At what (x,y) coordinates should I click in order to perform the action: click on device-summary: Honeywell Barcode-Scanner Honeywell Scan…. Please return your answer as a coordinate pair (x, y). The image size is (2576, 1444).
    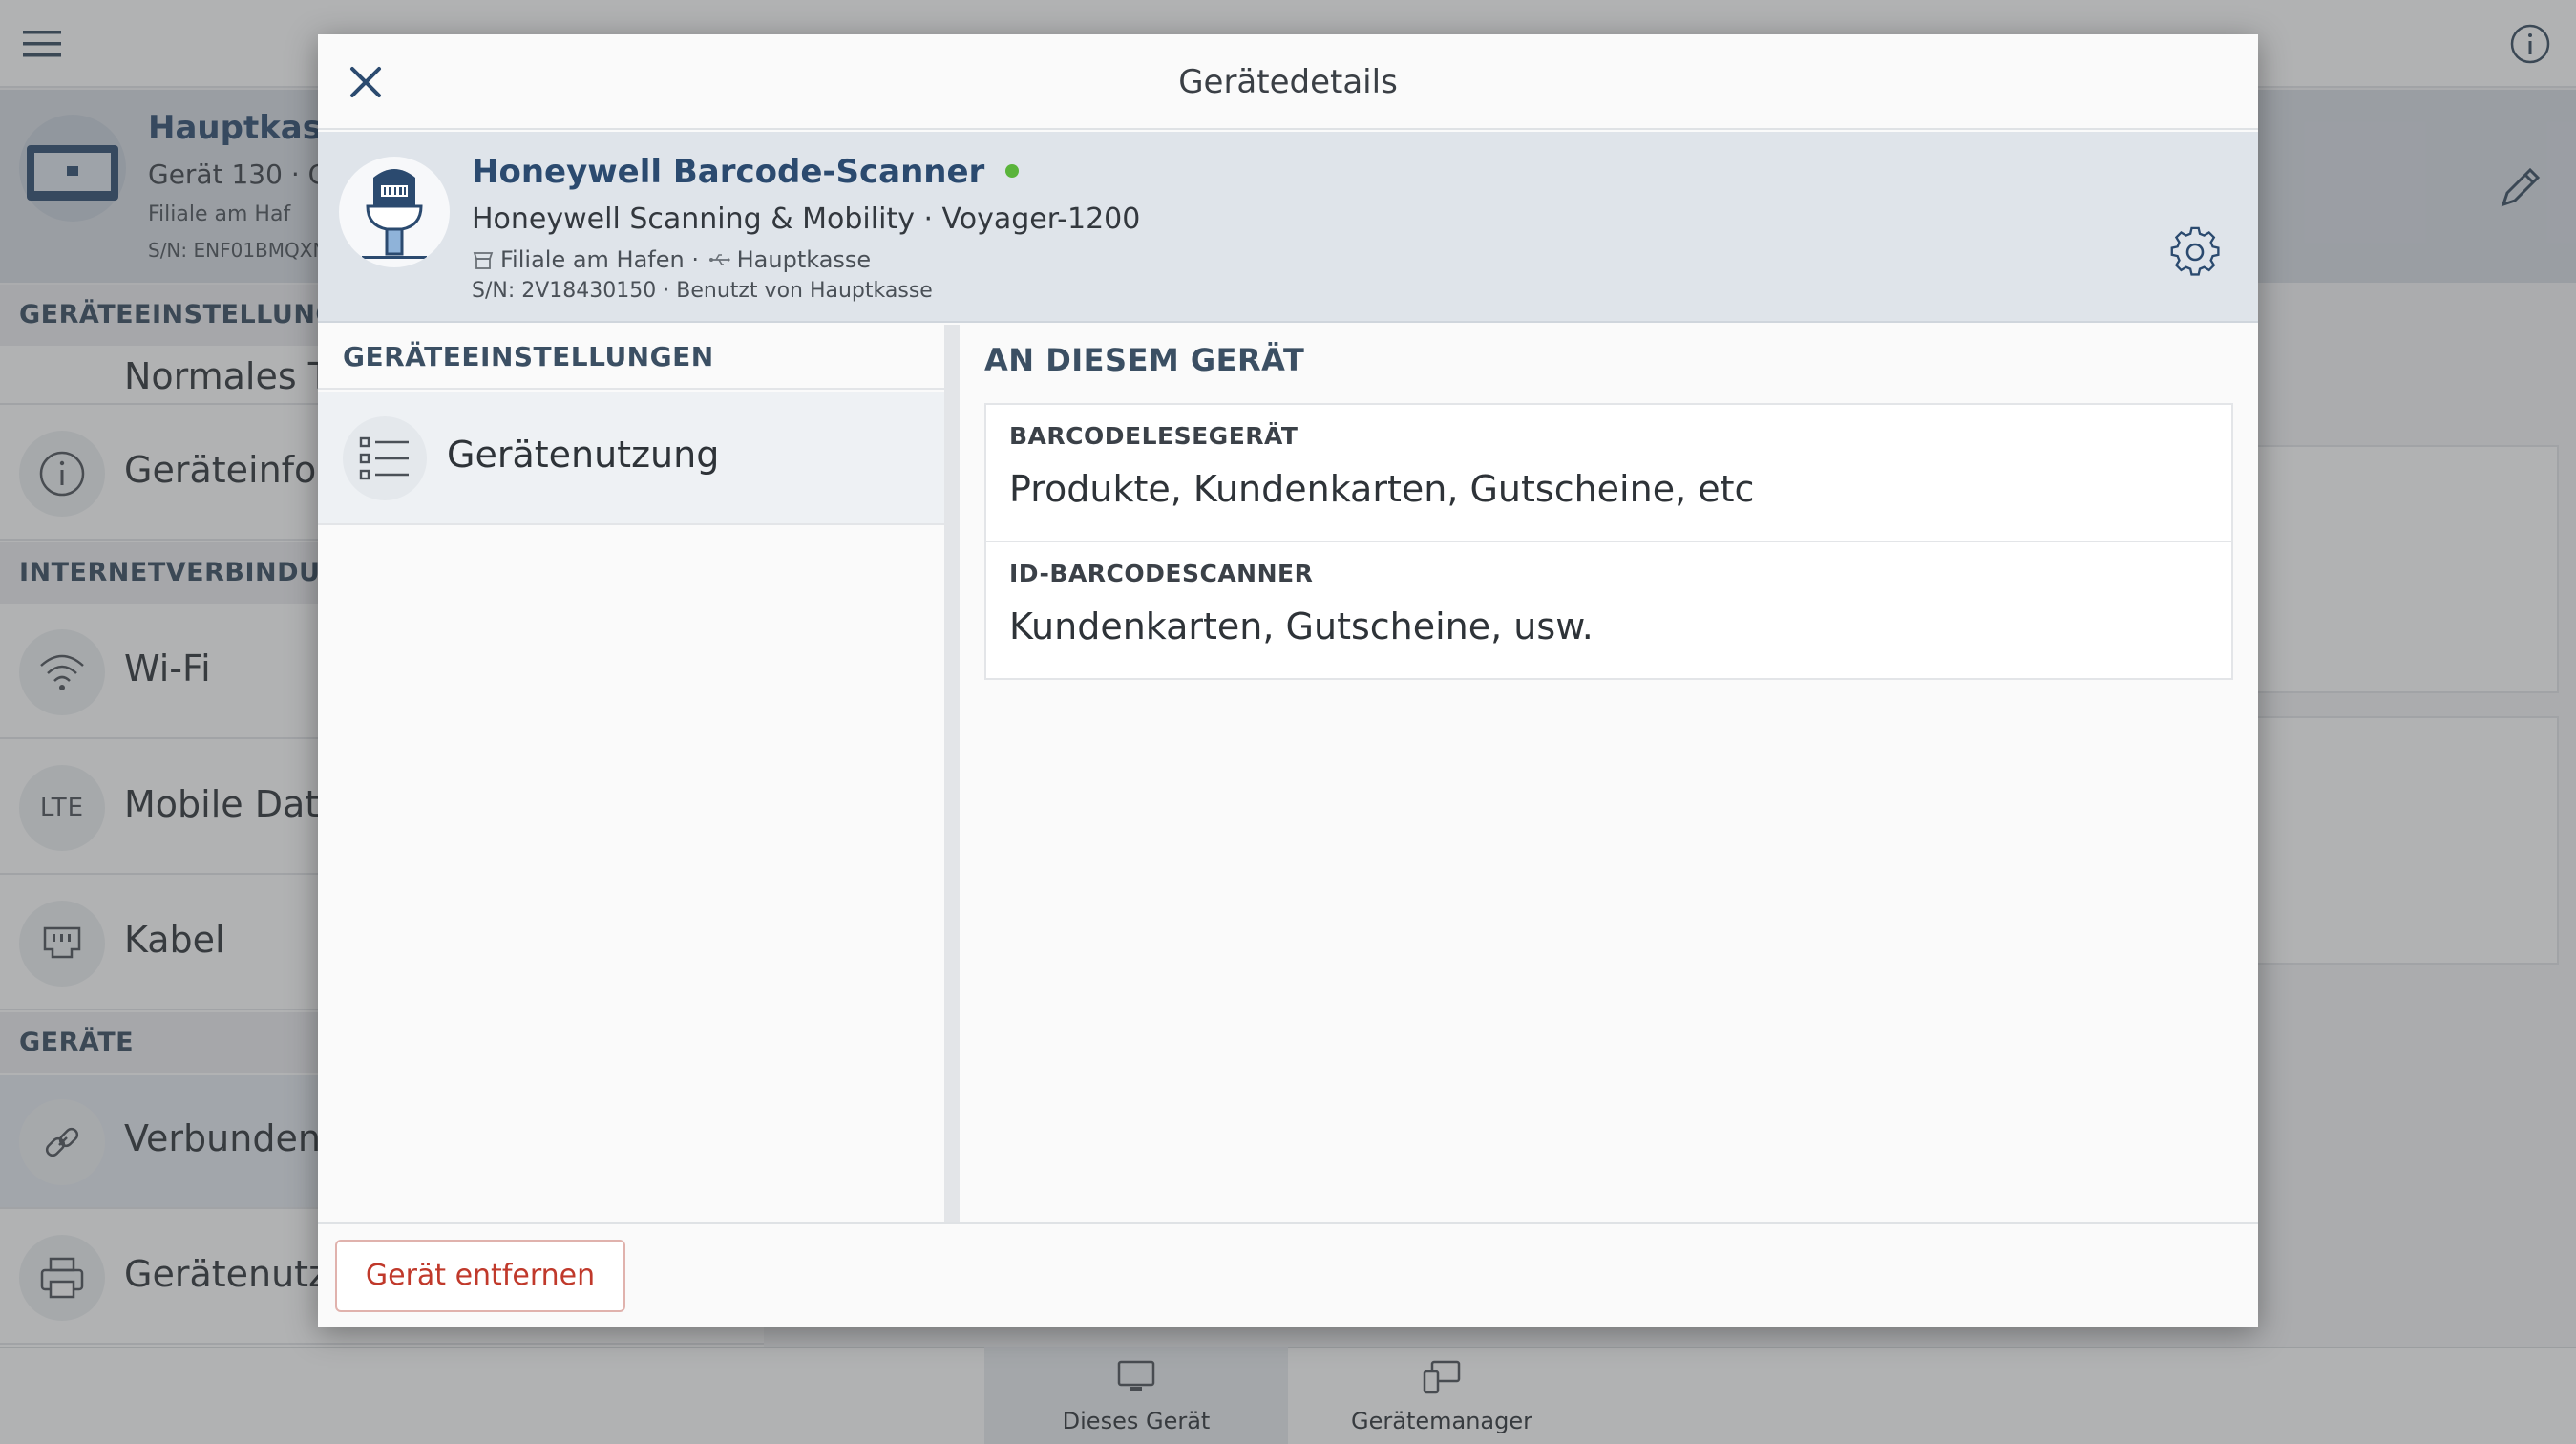
    Looking at the image, I should click on (1288, 227).